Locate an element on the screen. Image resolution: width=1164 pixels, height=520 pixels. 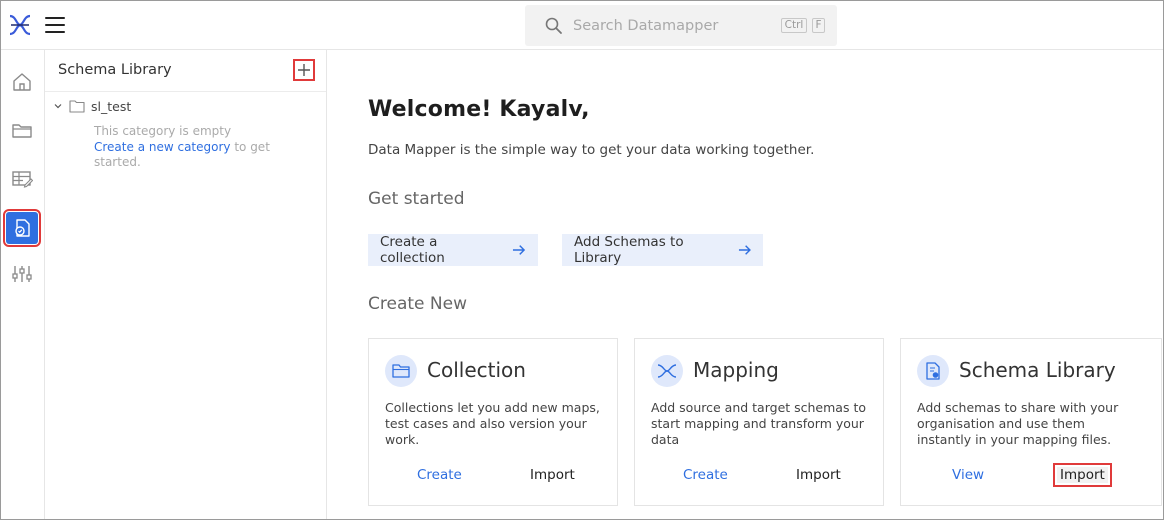
mapping-import-link: Import is located at coordinates (818, 475).